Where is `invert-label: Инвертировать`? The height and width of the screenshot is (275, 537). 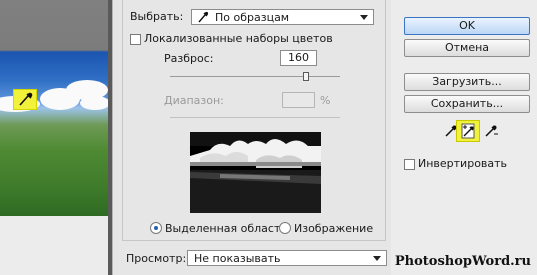
invert-label: Инвертировать is located at coordinates (463, 163).